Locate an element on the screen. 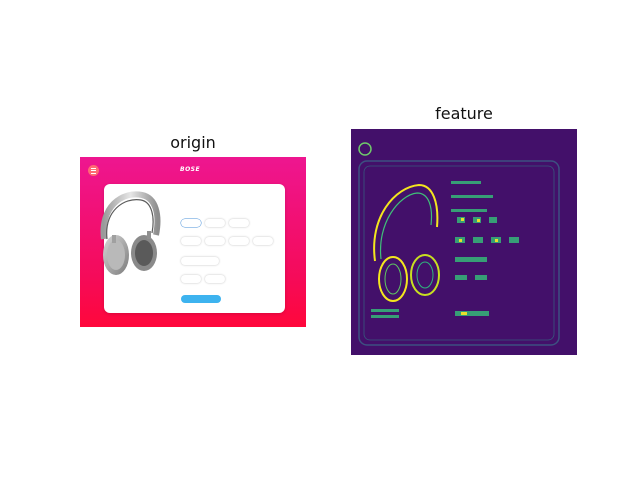 The width and height of the screenshot is (640, 480). origin-image: BOSE is located at coordinates (193, 242).